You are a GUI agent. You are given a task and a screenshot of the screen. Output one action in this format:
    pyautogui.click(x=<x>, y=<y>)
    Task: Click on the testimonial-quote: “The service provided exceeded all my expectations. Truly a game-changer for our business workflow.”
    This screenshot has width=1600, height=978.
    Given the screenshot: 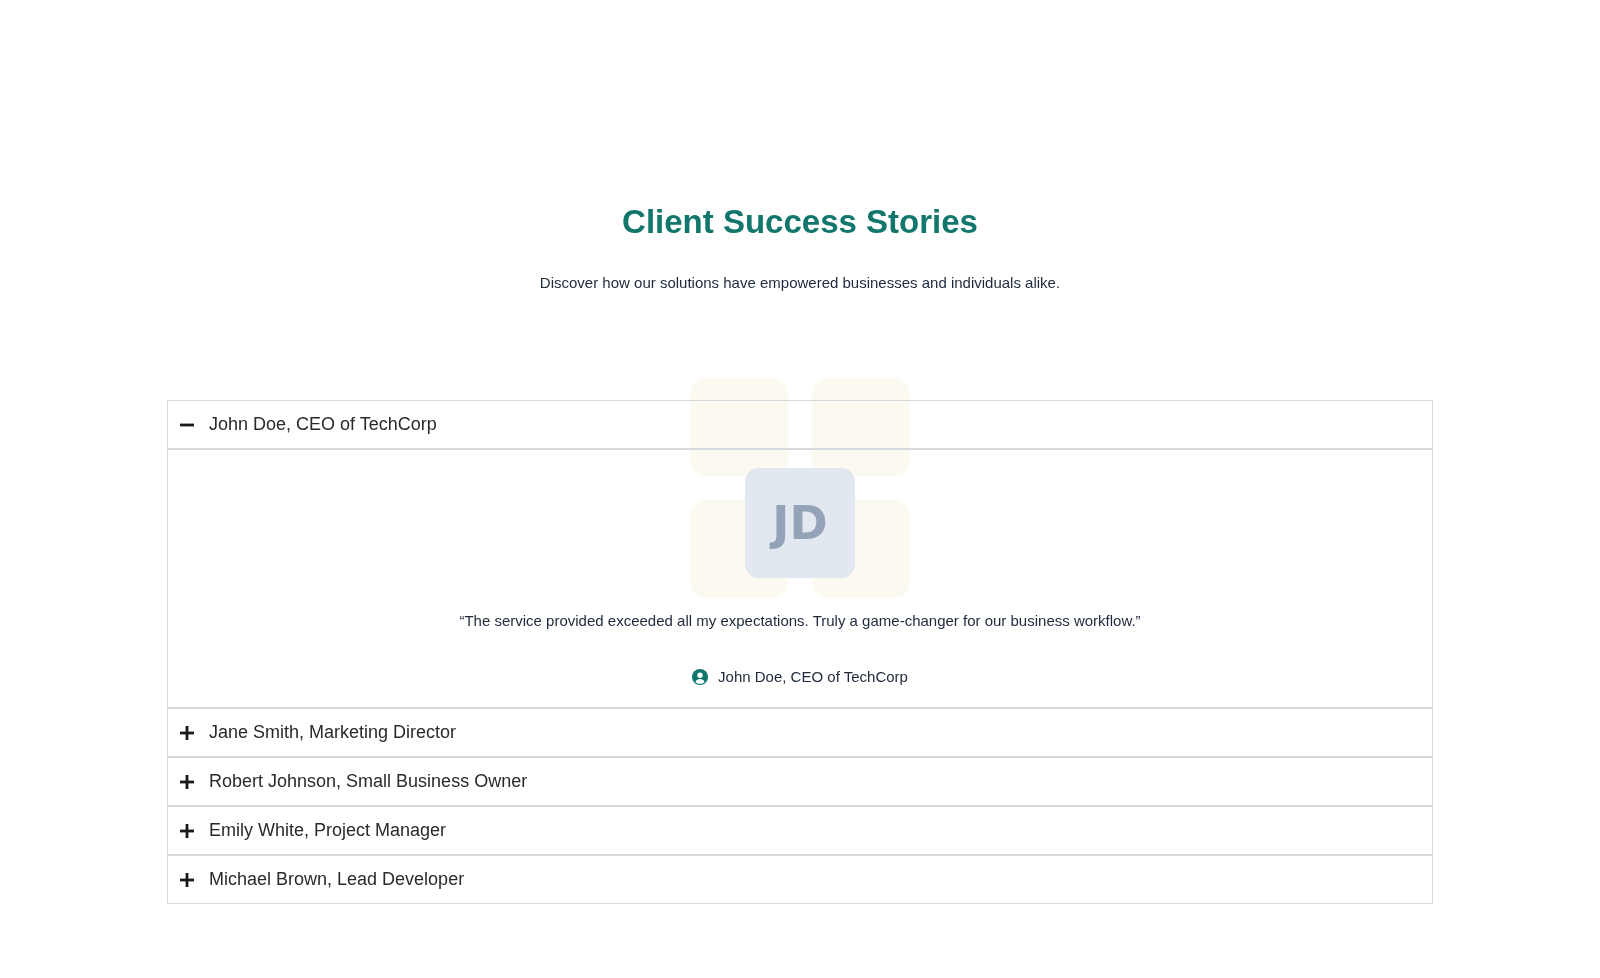 What is the action you would take?
    pyautogui.click(x=800, y=621)
    